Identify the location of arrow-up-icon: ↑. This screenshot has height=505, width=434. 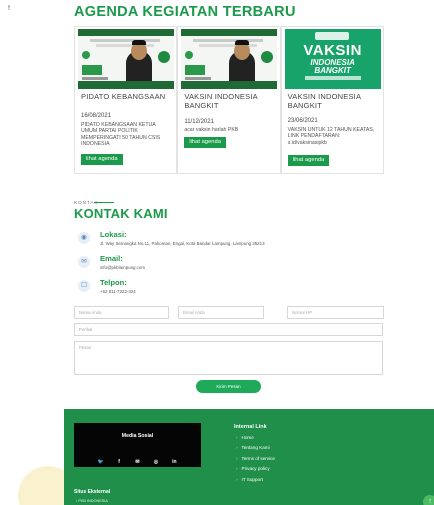
(430, 501).